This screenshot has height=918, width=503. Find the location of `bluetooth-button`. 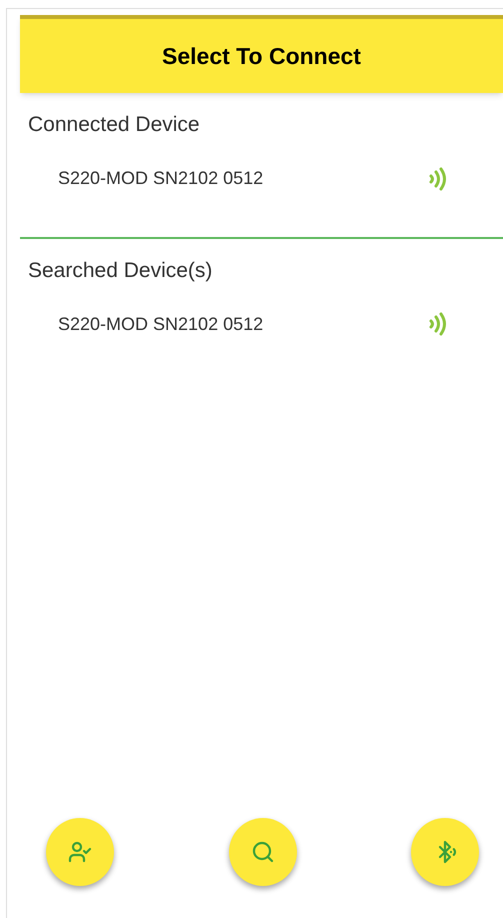

bluetooth-button is located at coordinates (445, 852).